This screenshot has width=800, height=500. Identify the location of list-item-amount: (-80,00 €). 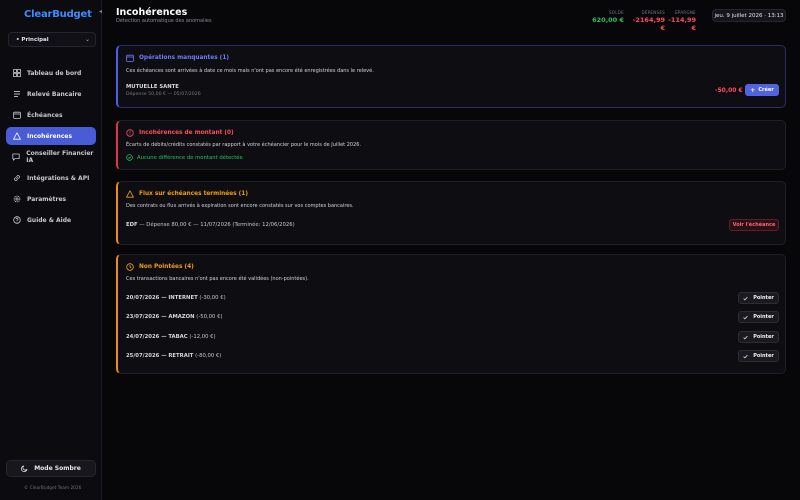
(207, 356).